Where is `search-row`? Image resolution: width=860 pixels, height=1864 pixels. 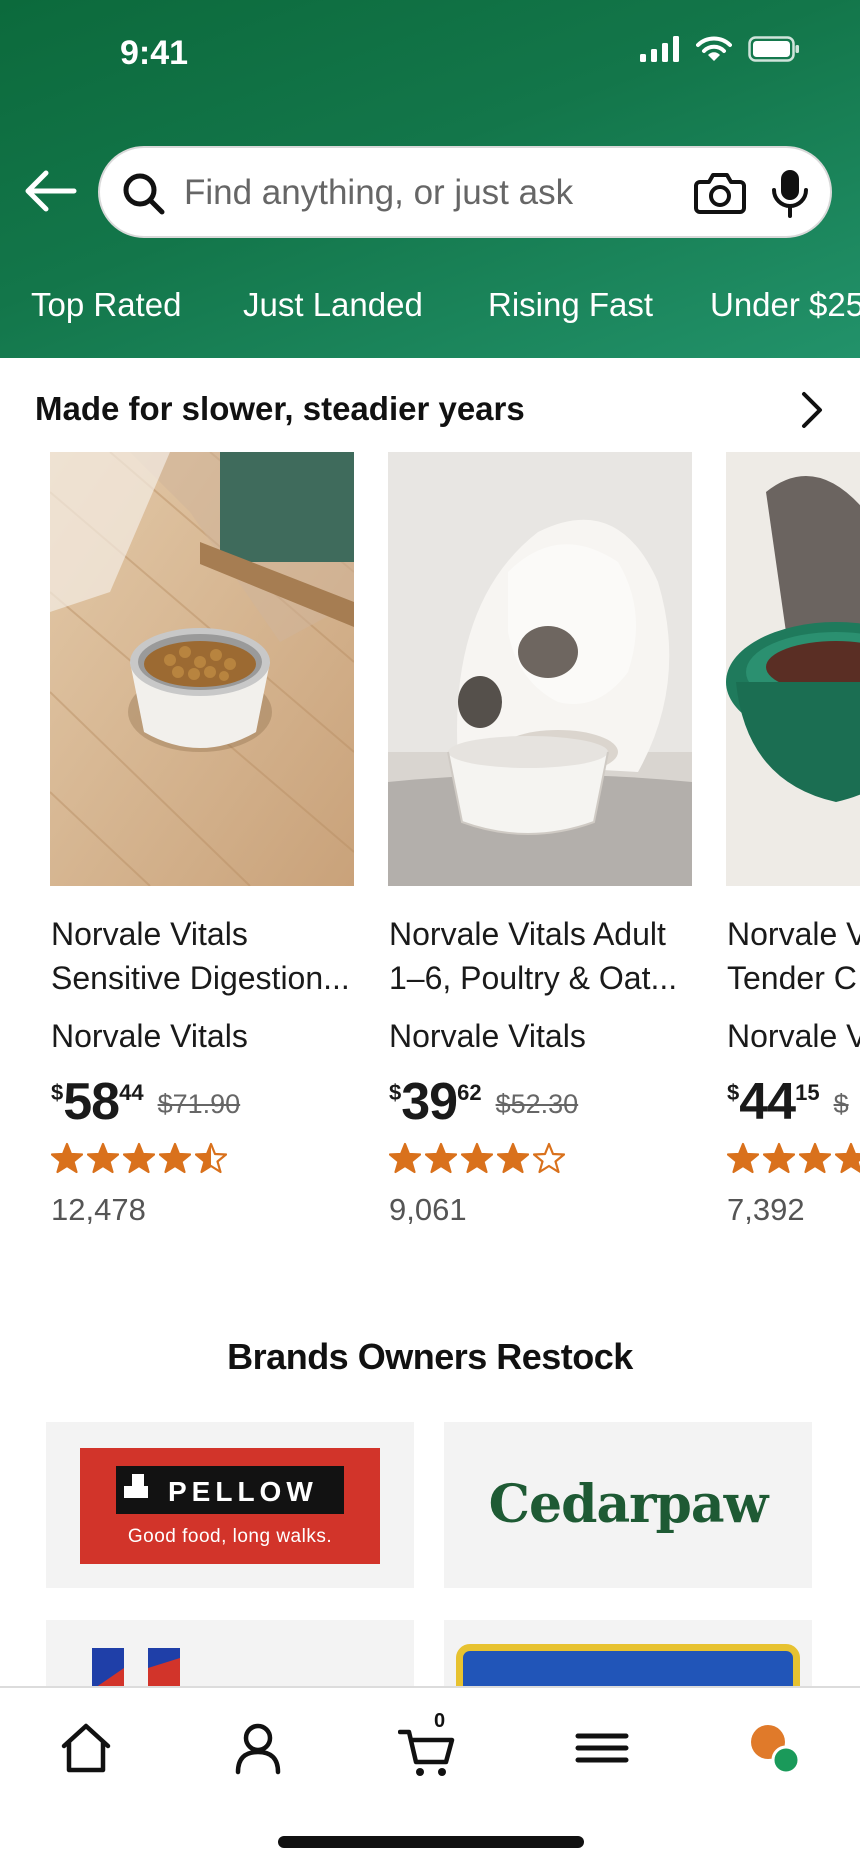 search-row is located at coordinates (430, 192).